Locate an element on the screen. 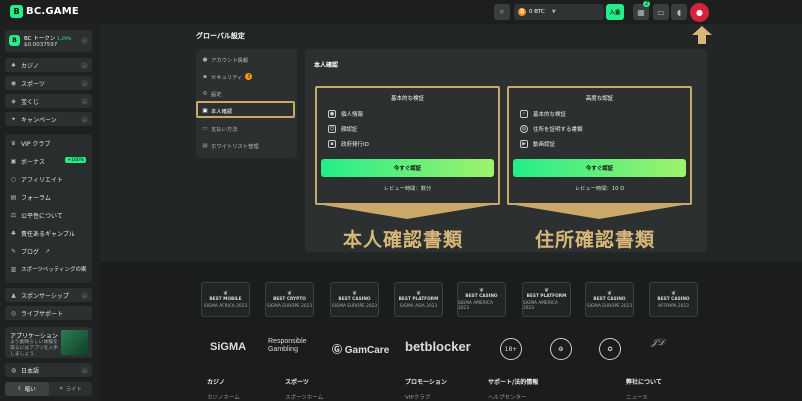  sidebar-item-vip: ♛ VIP クラブ is located at coordinates (48, 143).